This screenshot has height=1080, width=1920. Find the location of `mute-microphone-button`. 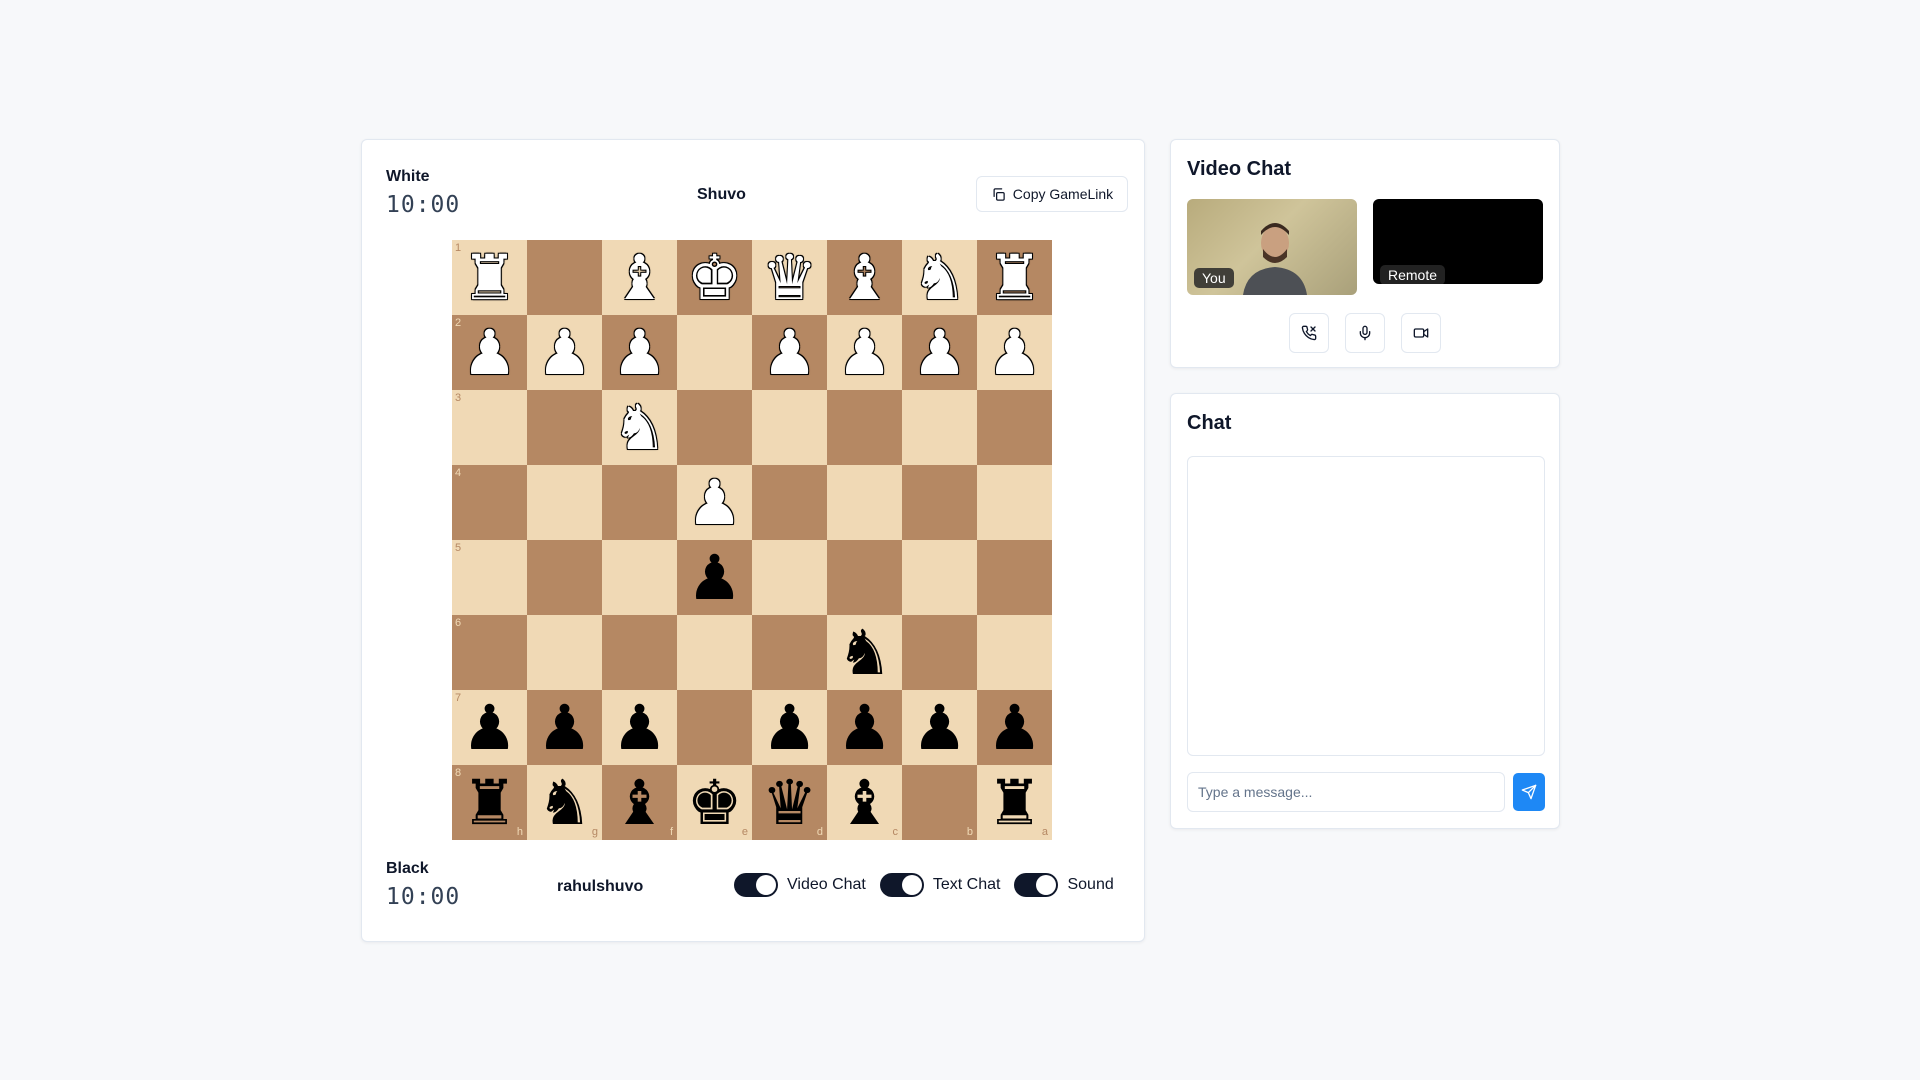

mute-microphone-button is located at coordinates (1365, 333).